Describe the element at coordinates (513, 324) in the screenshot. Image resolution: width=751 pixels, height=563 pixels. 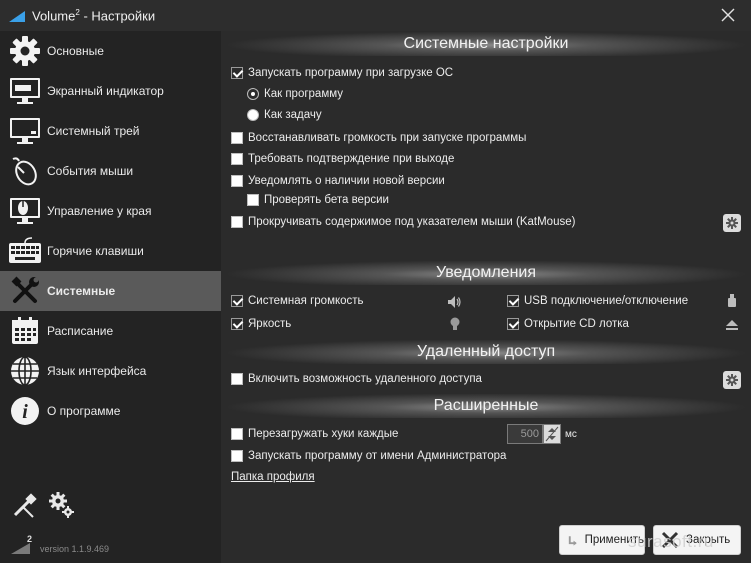
I see `cd-tray-checkbox` at that location.